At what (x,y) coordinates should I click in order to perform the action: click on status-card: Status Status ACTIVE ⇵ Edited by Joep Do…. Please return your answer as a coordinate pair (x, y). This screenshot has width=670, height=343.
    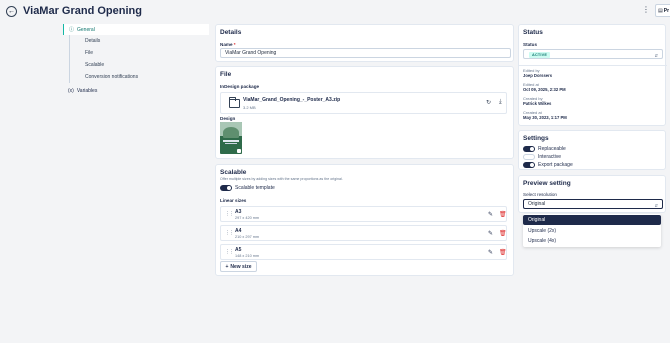
    Looking at the image, I should click on (592, 75).